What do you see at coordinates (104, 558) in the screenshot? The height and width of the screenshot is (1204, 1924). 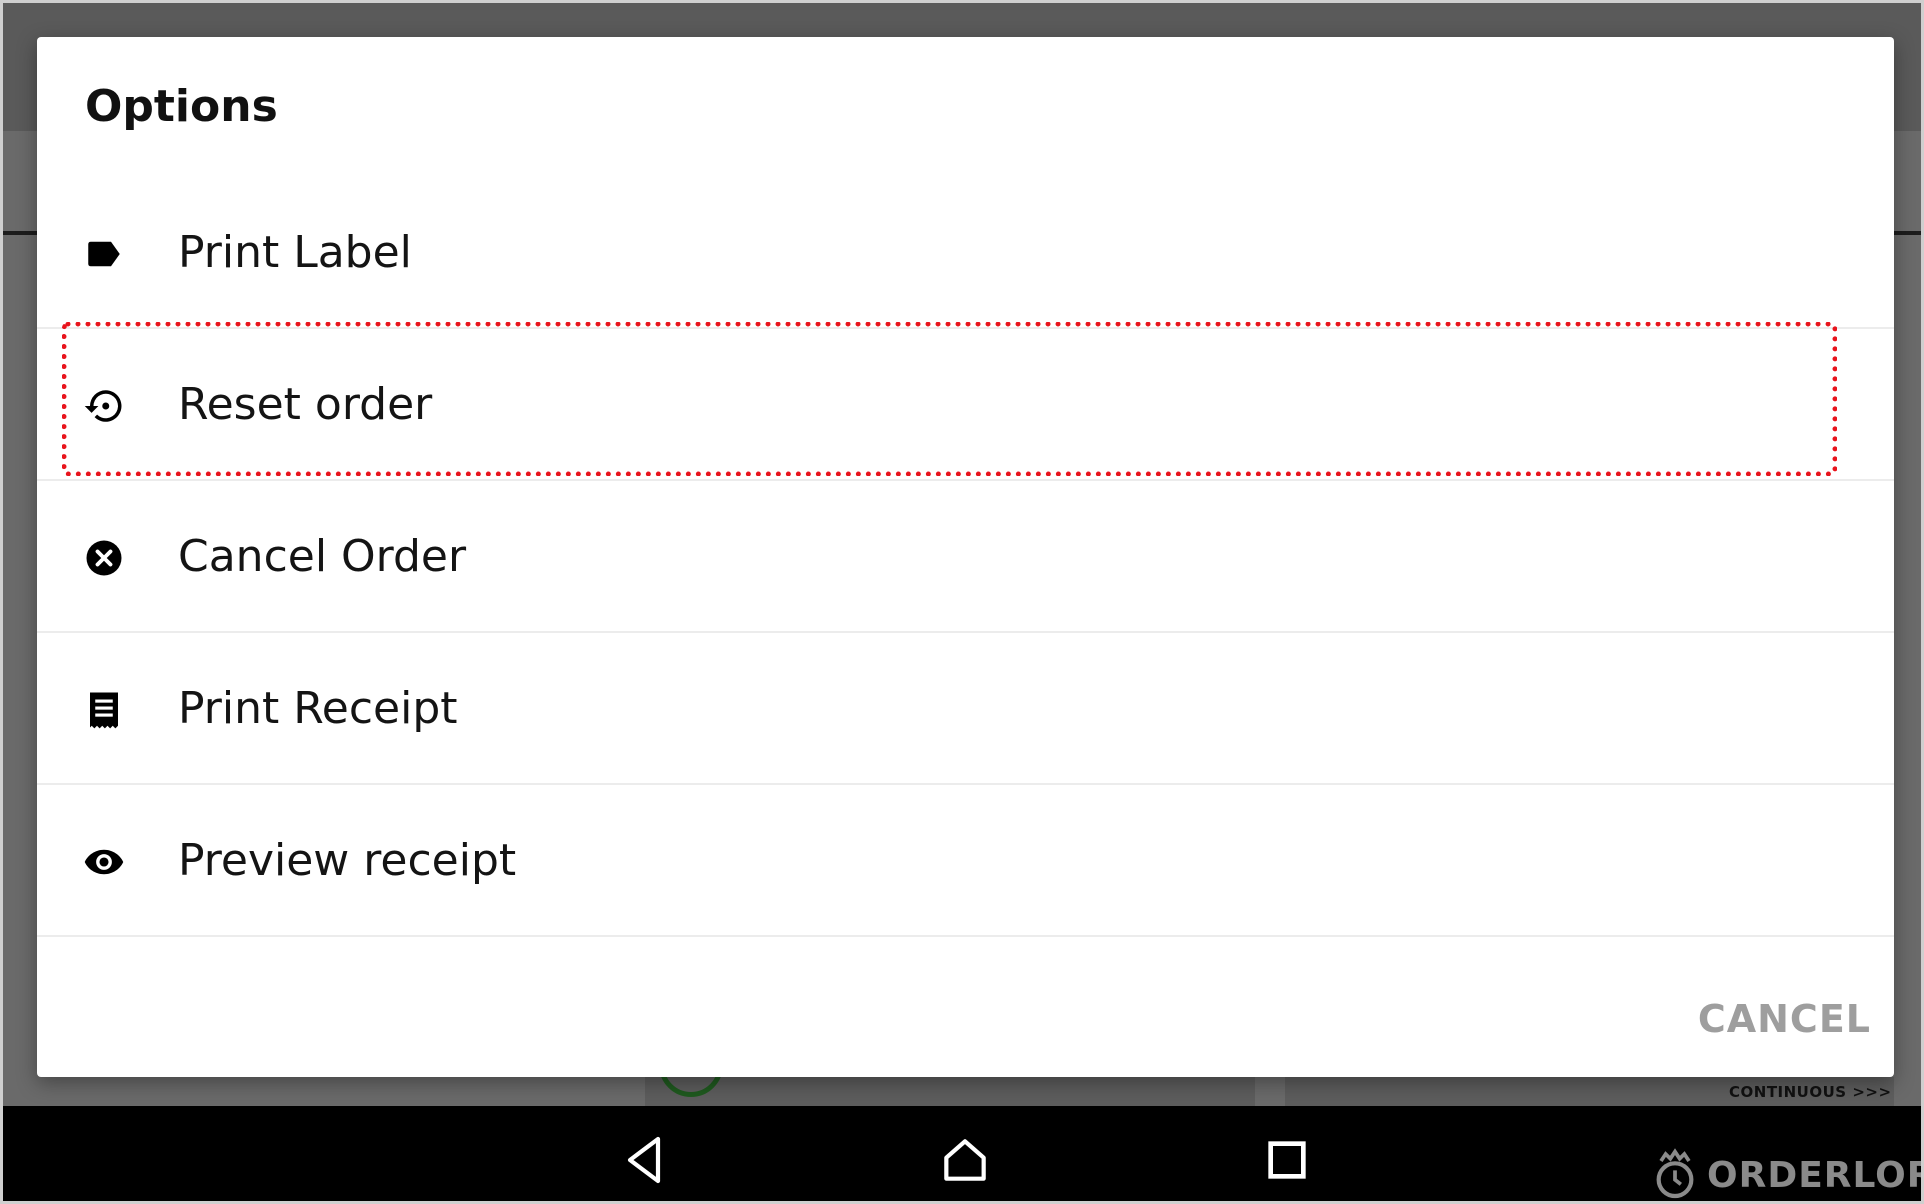 I see `cancel-circle-icon` at bounding box center [104, 558].